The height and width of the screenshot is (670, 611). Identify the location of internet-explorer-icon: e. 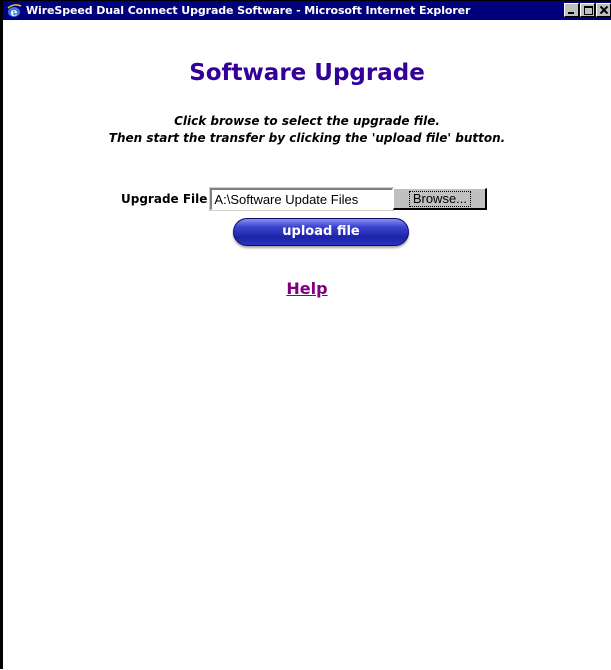
(14, 10).